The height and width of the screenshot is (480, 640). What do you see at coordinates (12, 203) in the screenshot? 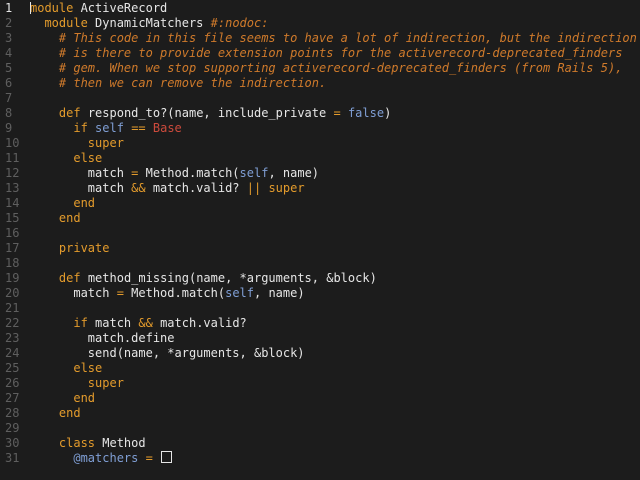
I see `line-number: 14` at bounding box center [12, 203].